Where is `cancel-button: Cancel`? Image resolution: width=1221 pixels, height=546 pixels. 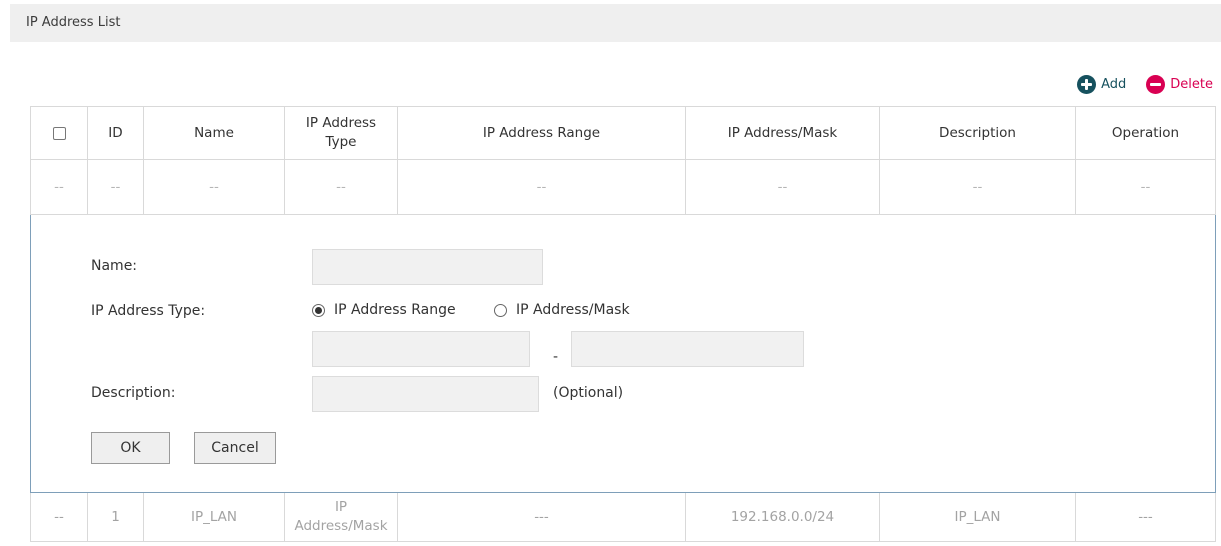 cancel-button: Cancel is located at coordinates (235, 448).